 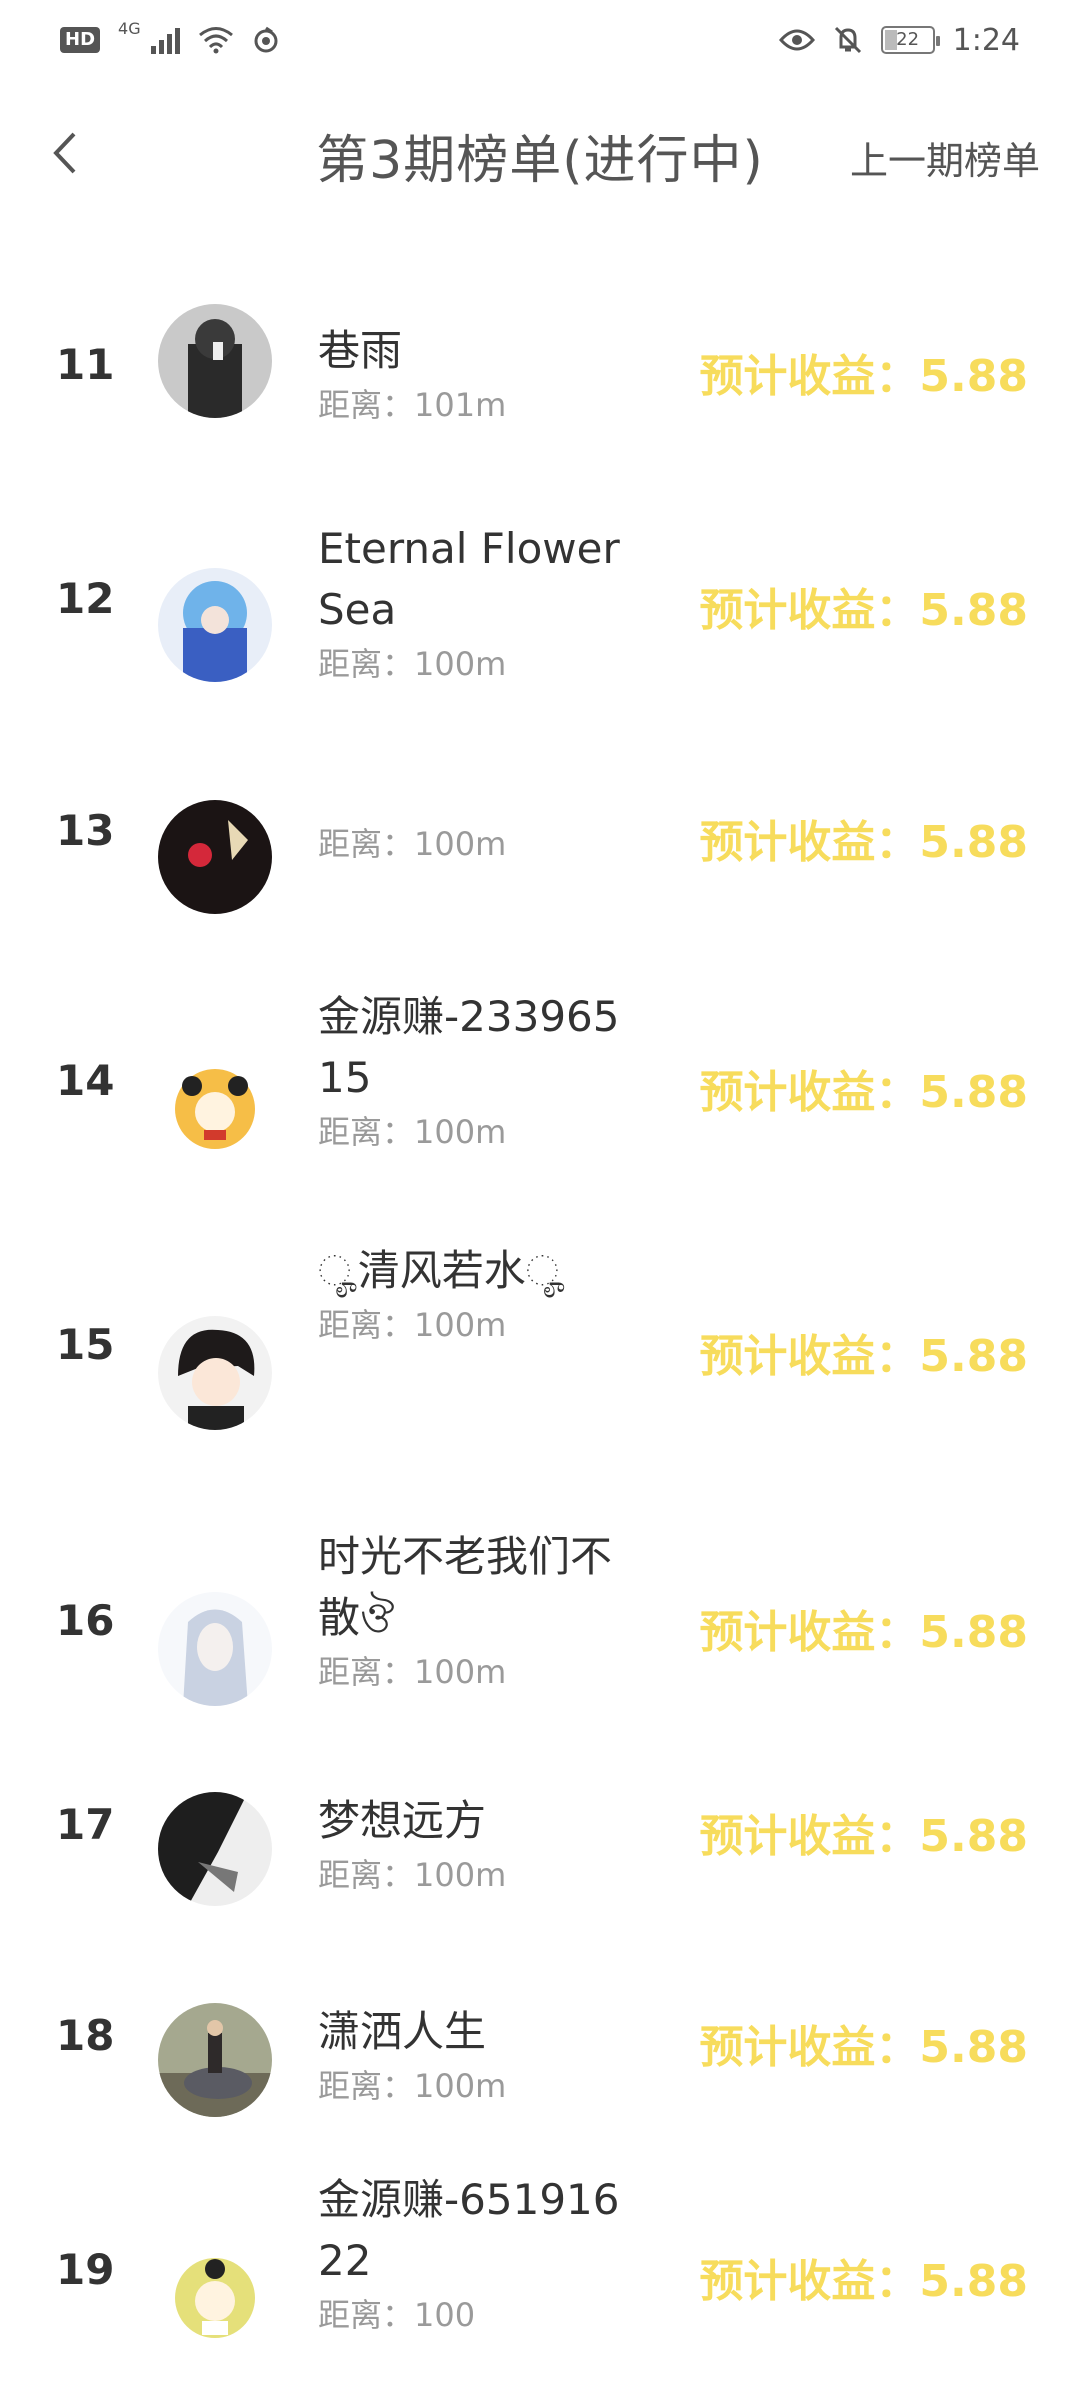 What do you see at coordinates (85, 2035) in the screenshot?
I see `rank-number: 18` at bounding box center [85, 2035].